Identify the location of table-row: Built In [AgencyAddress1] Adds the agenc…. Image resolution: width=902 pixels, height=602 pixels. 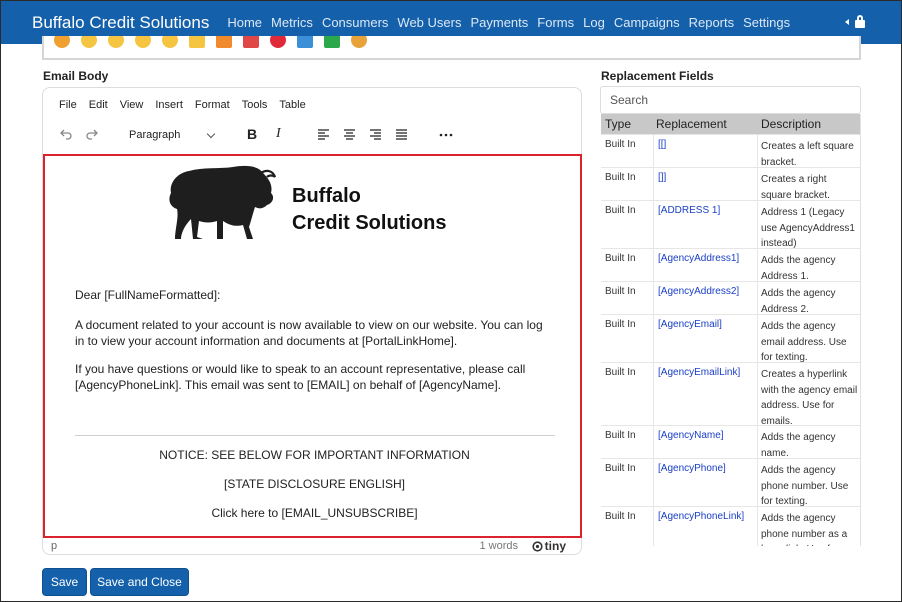
(730, 265).